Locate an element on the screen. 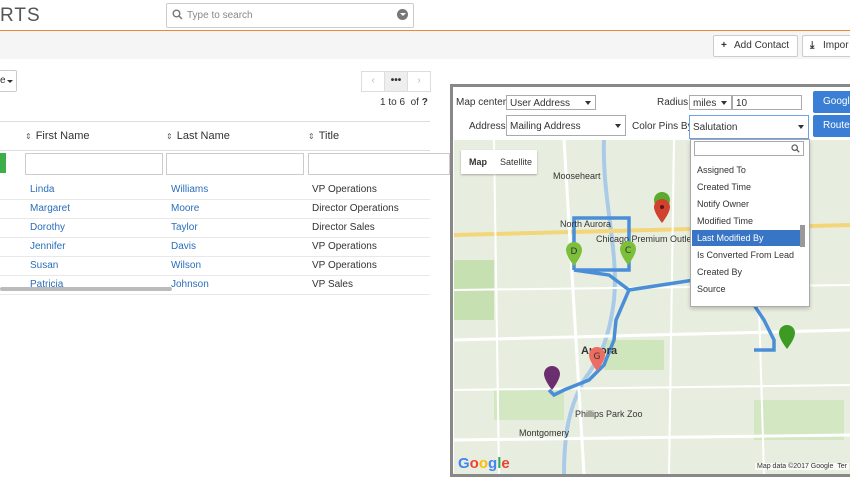 Image resolution: width=850 pixels, height=485 pixels. route-button: Route is located at coordinates (831, 126).